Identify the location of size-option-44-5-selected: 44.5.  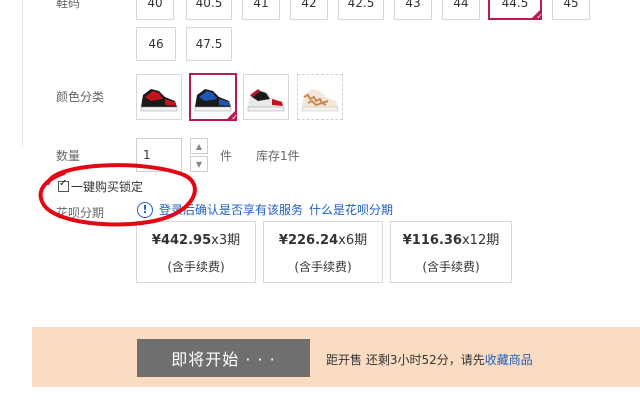
(515, 10).